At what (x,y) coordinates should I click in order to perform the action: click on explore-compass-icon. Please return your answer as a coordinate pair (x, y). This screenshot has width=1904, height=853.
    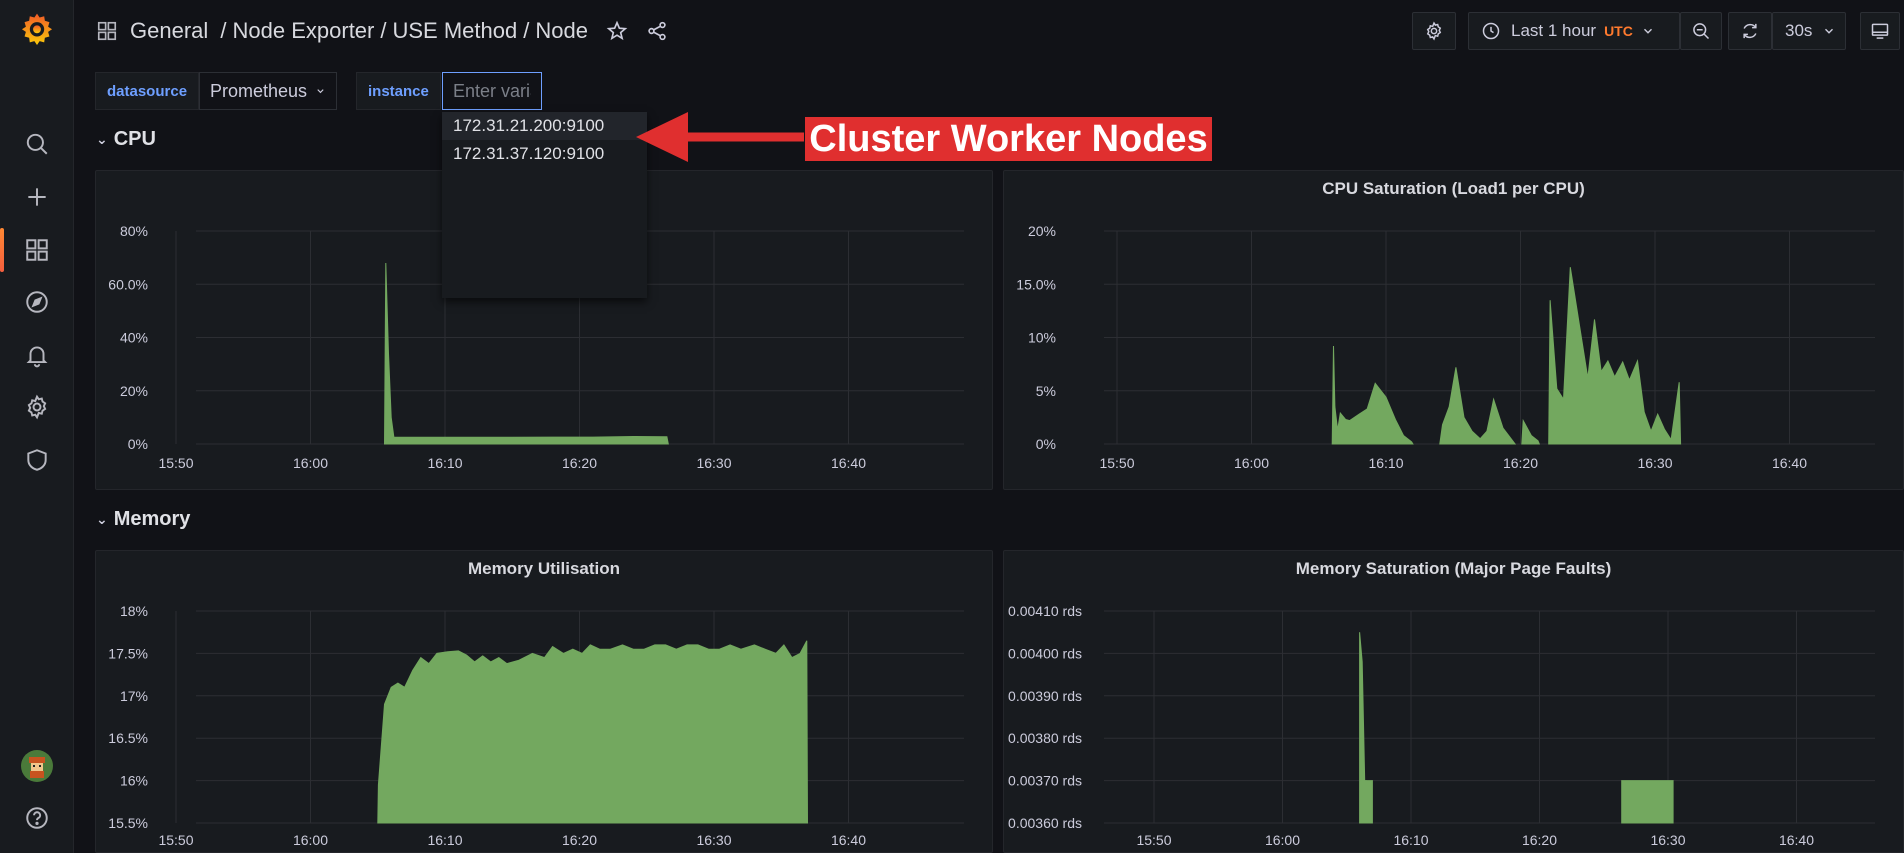
    Looking at the image, I should click on (37, 302).